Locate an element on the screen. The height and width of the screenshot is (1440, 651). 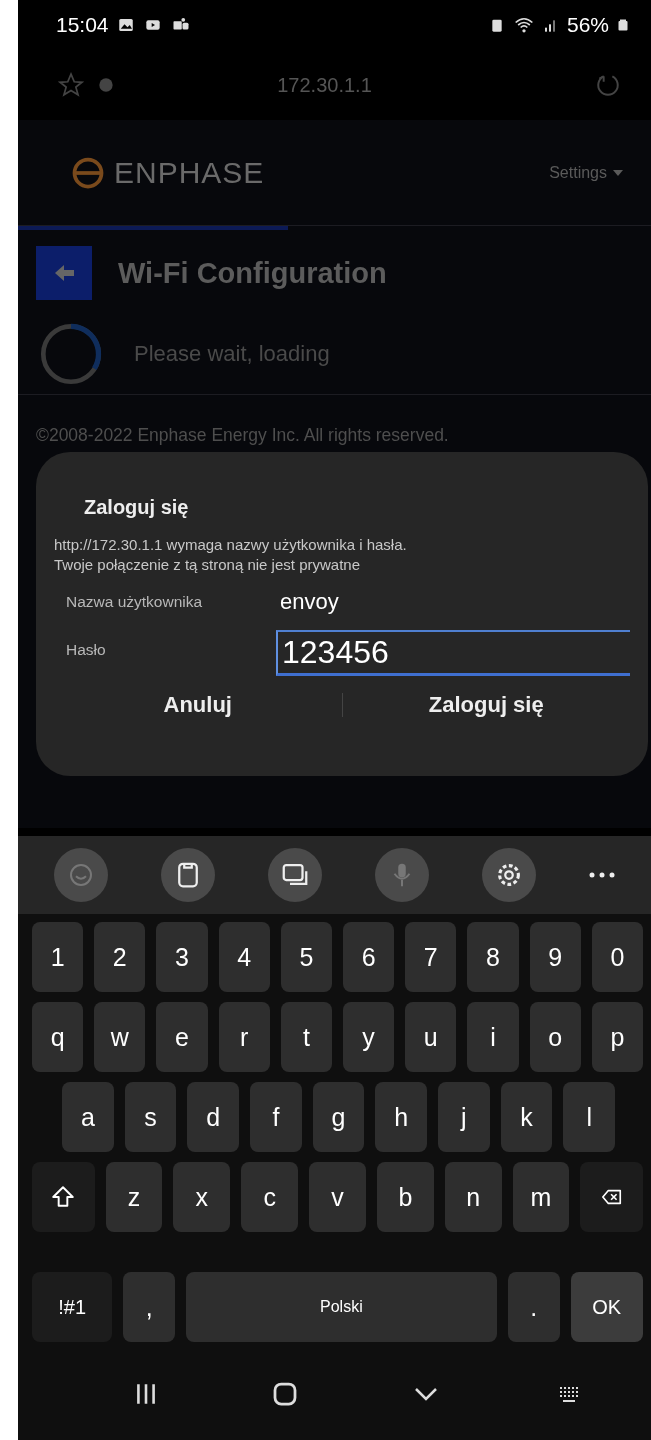
back-button is located at coordinates (64, 273).